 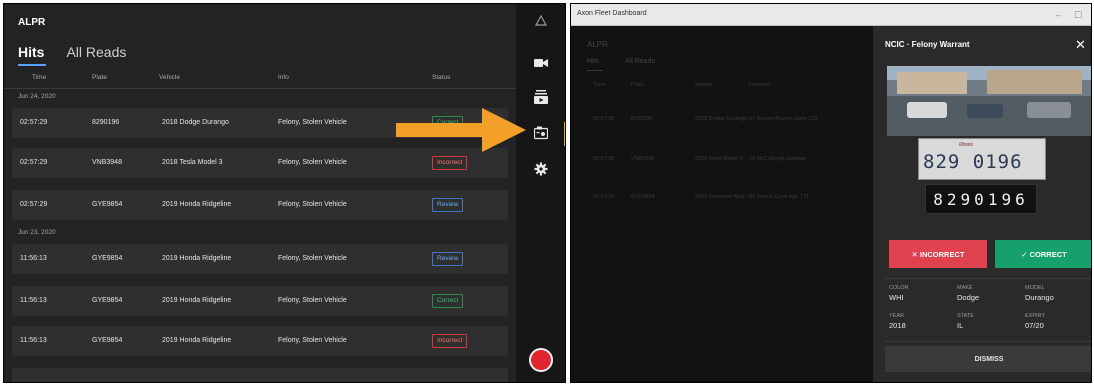 I want to click on column-header-info: Info, so click(x=283, y=77).